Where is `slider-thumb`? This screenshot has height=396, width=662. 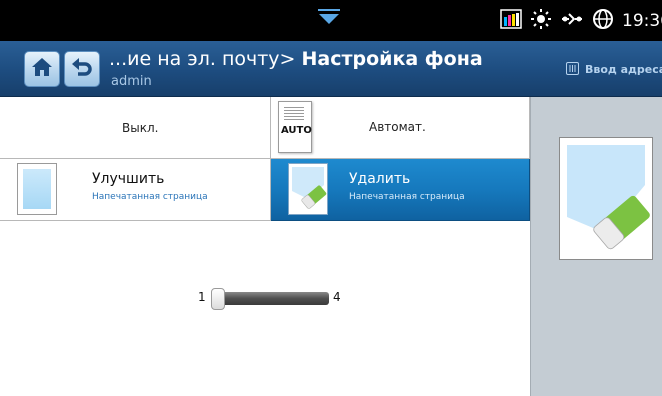 slider-thumb is located at coordinates (218, 299).